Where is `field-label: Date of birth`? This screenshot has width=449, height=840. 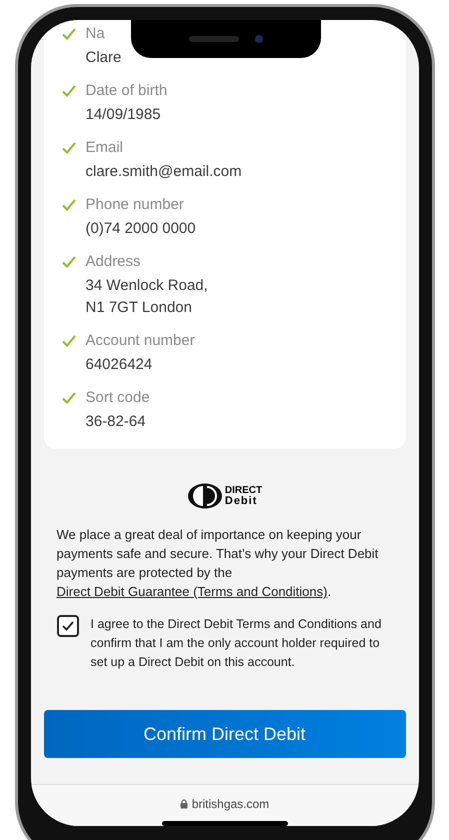
field-label: Date of birth is located at coordinates (127, 91).